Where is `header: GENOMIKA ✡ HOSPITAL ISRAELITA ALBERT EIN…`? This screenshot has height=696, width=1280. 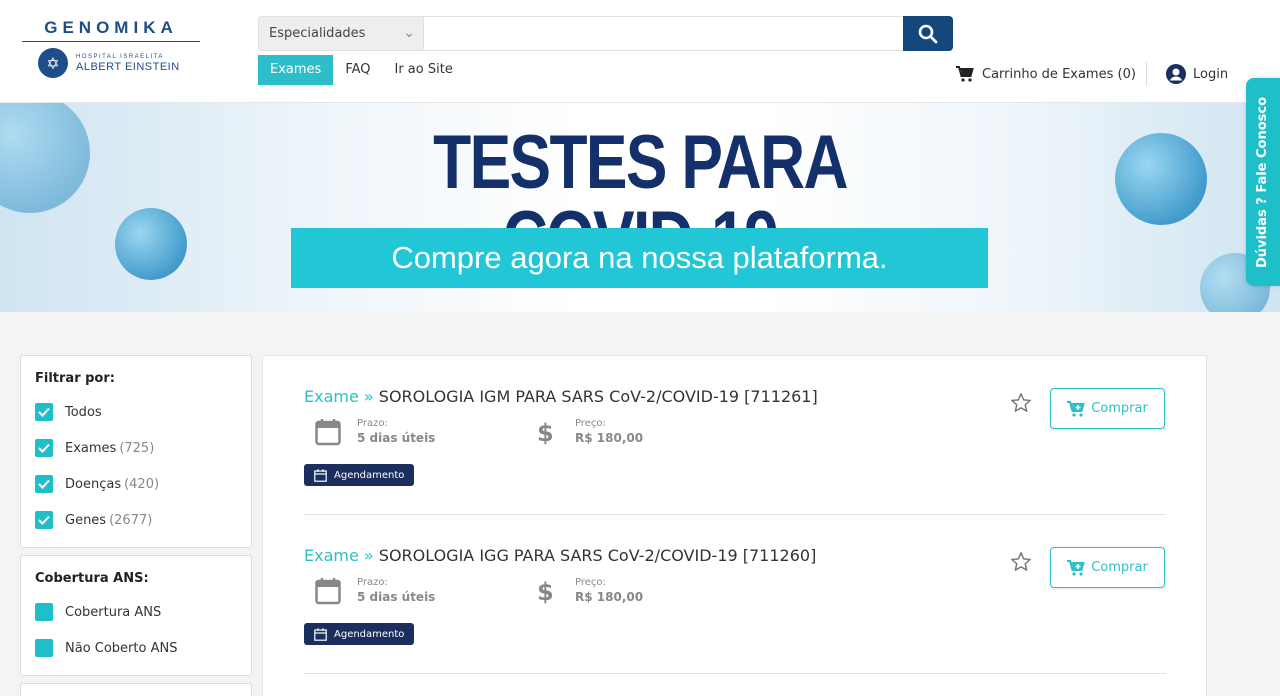
header: GENOMIKA ✡ HOSPITAL ISRAELITA ALBERT EIN… is located at coordinates (640, 51).